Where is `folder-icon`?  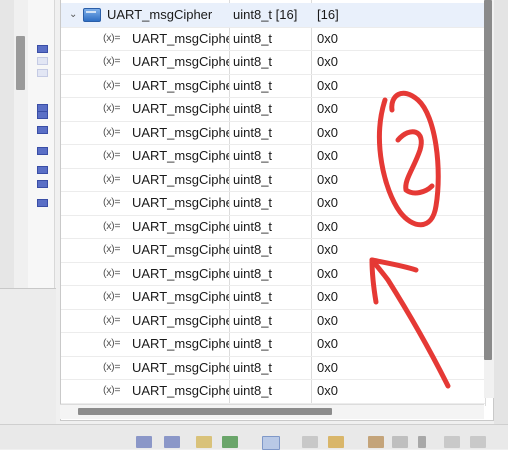 folder-icon is located at coordinates (204, 442).